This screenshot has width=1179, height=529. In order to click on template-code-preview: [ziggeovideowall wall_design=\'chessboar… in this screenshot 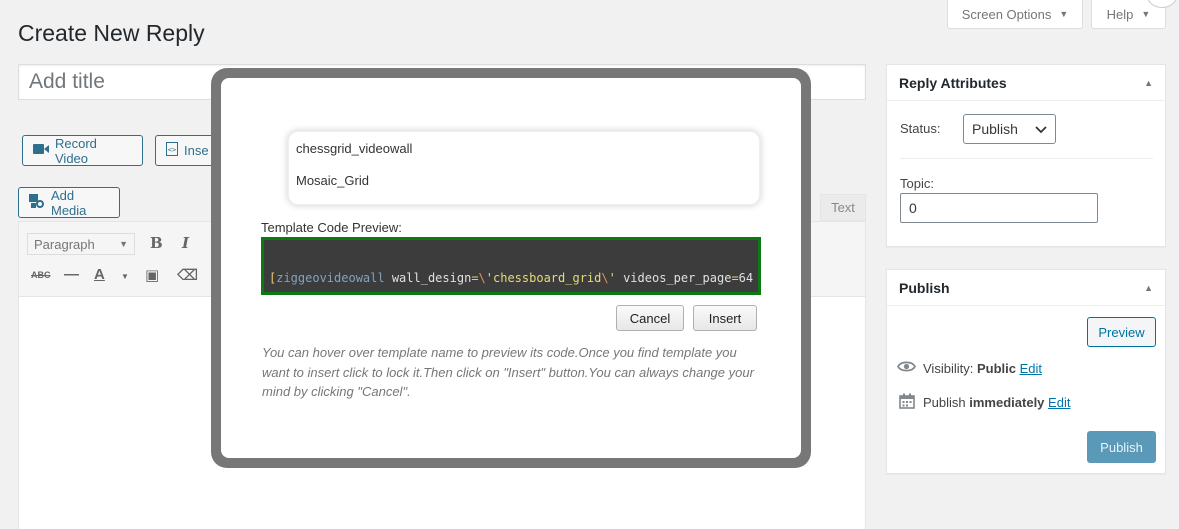, I will do `click(511, 266)`.